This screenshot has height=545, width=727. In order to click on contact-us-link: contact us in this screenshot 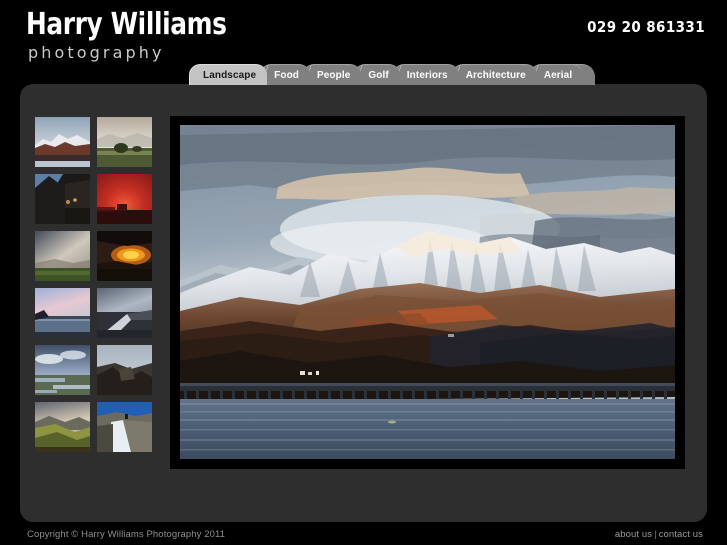, I will do `click(681, 534)`.